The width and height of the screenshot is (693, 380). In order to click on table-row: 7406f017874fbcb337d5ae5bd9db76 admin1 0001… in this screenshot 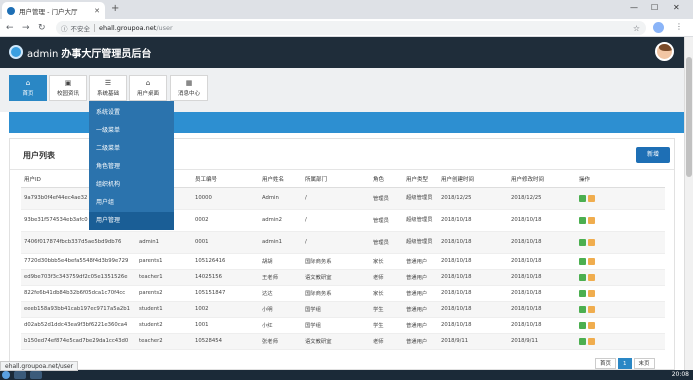, I will do `click(343, 242)`.